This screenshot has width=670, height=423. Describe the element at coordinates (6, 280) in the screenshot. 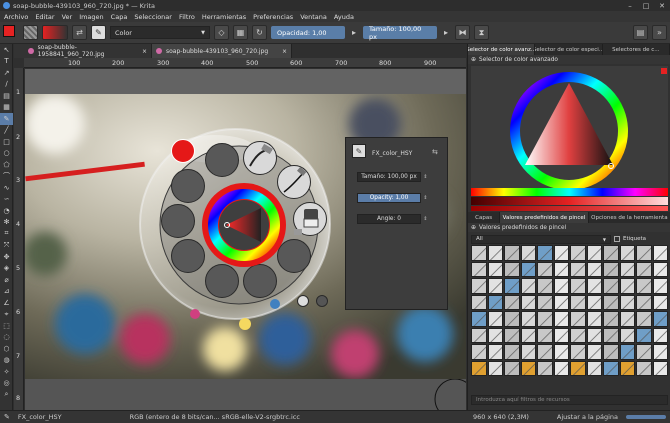

I see `color-picker-icon: ⌀` at that location.